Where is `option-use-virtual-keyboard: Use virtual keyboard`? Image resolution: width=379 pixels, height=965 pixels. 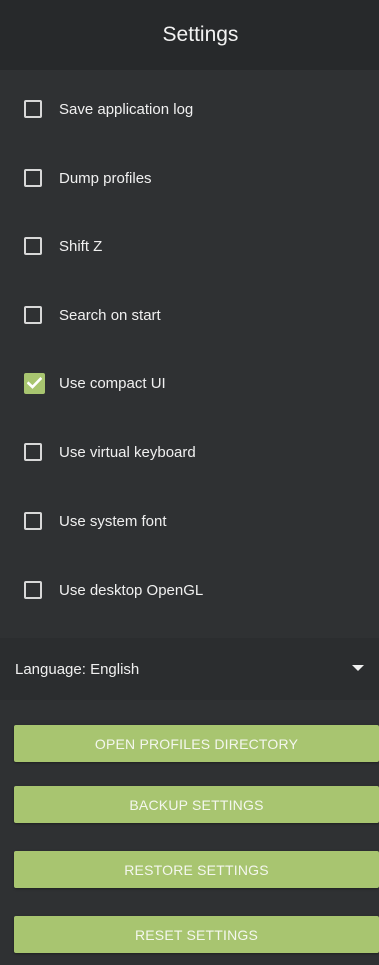
option-use-virtual-keyboard: Use virtual keyboard is located at coordinates (189, 452).